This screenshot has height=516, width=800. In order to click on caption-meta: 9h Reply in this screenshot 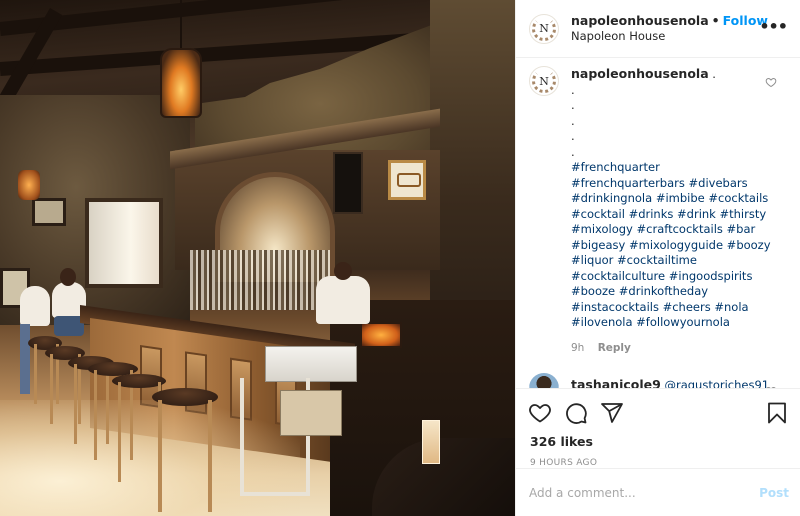, I will do `click(671, 349)`.